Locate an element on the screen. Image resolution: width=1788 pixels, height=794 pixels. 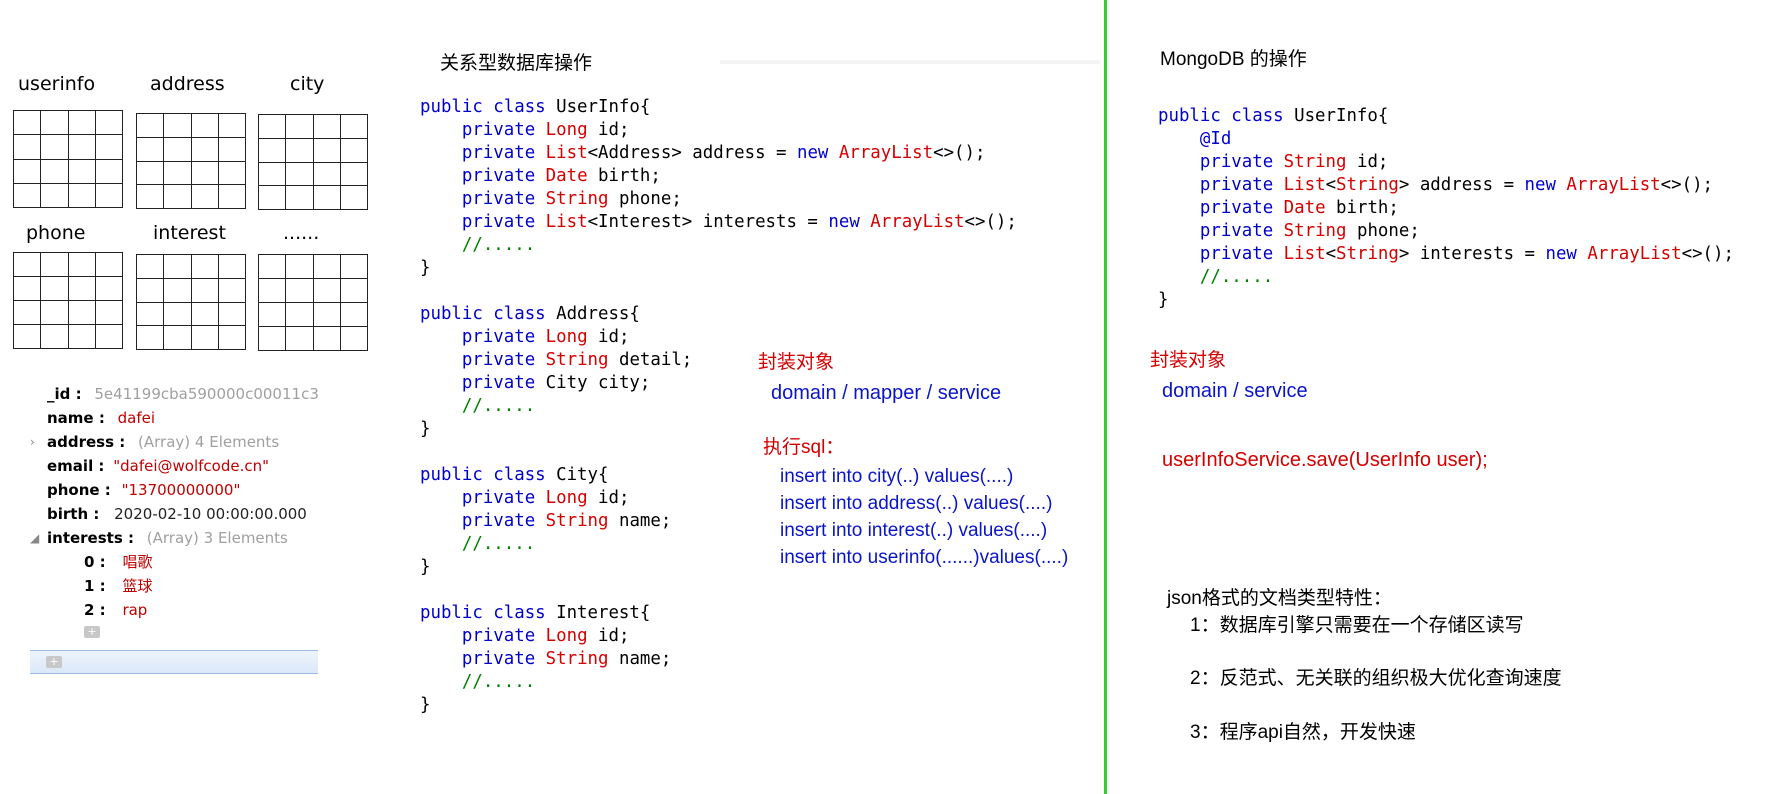
table-grid-userinfo is located at coordinates (68, 159).